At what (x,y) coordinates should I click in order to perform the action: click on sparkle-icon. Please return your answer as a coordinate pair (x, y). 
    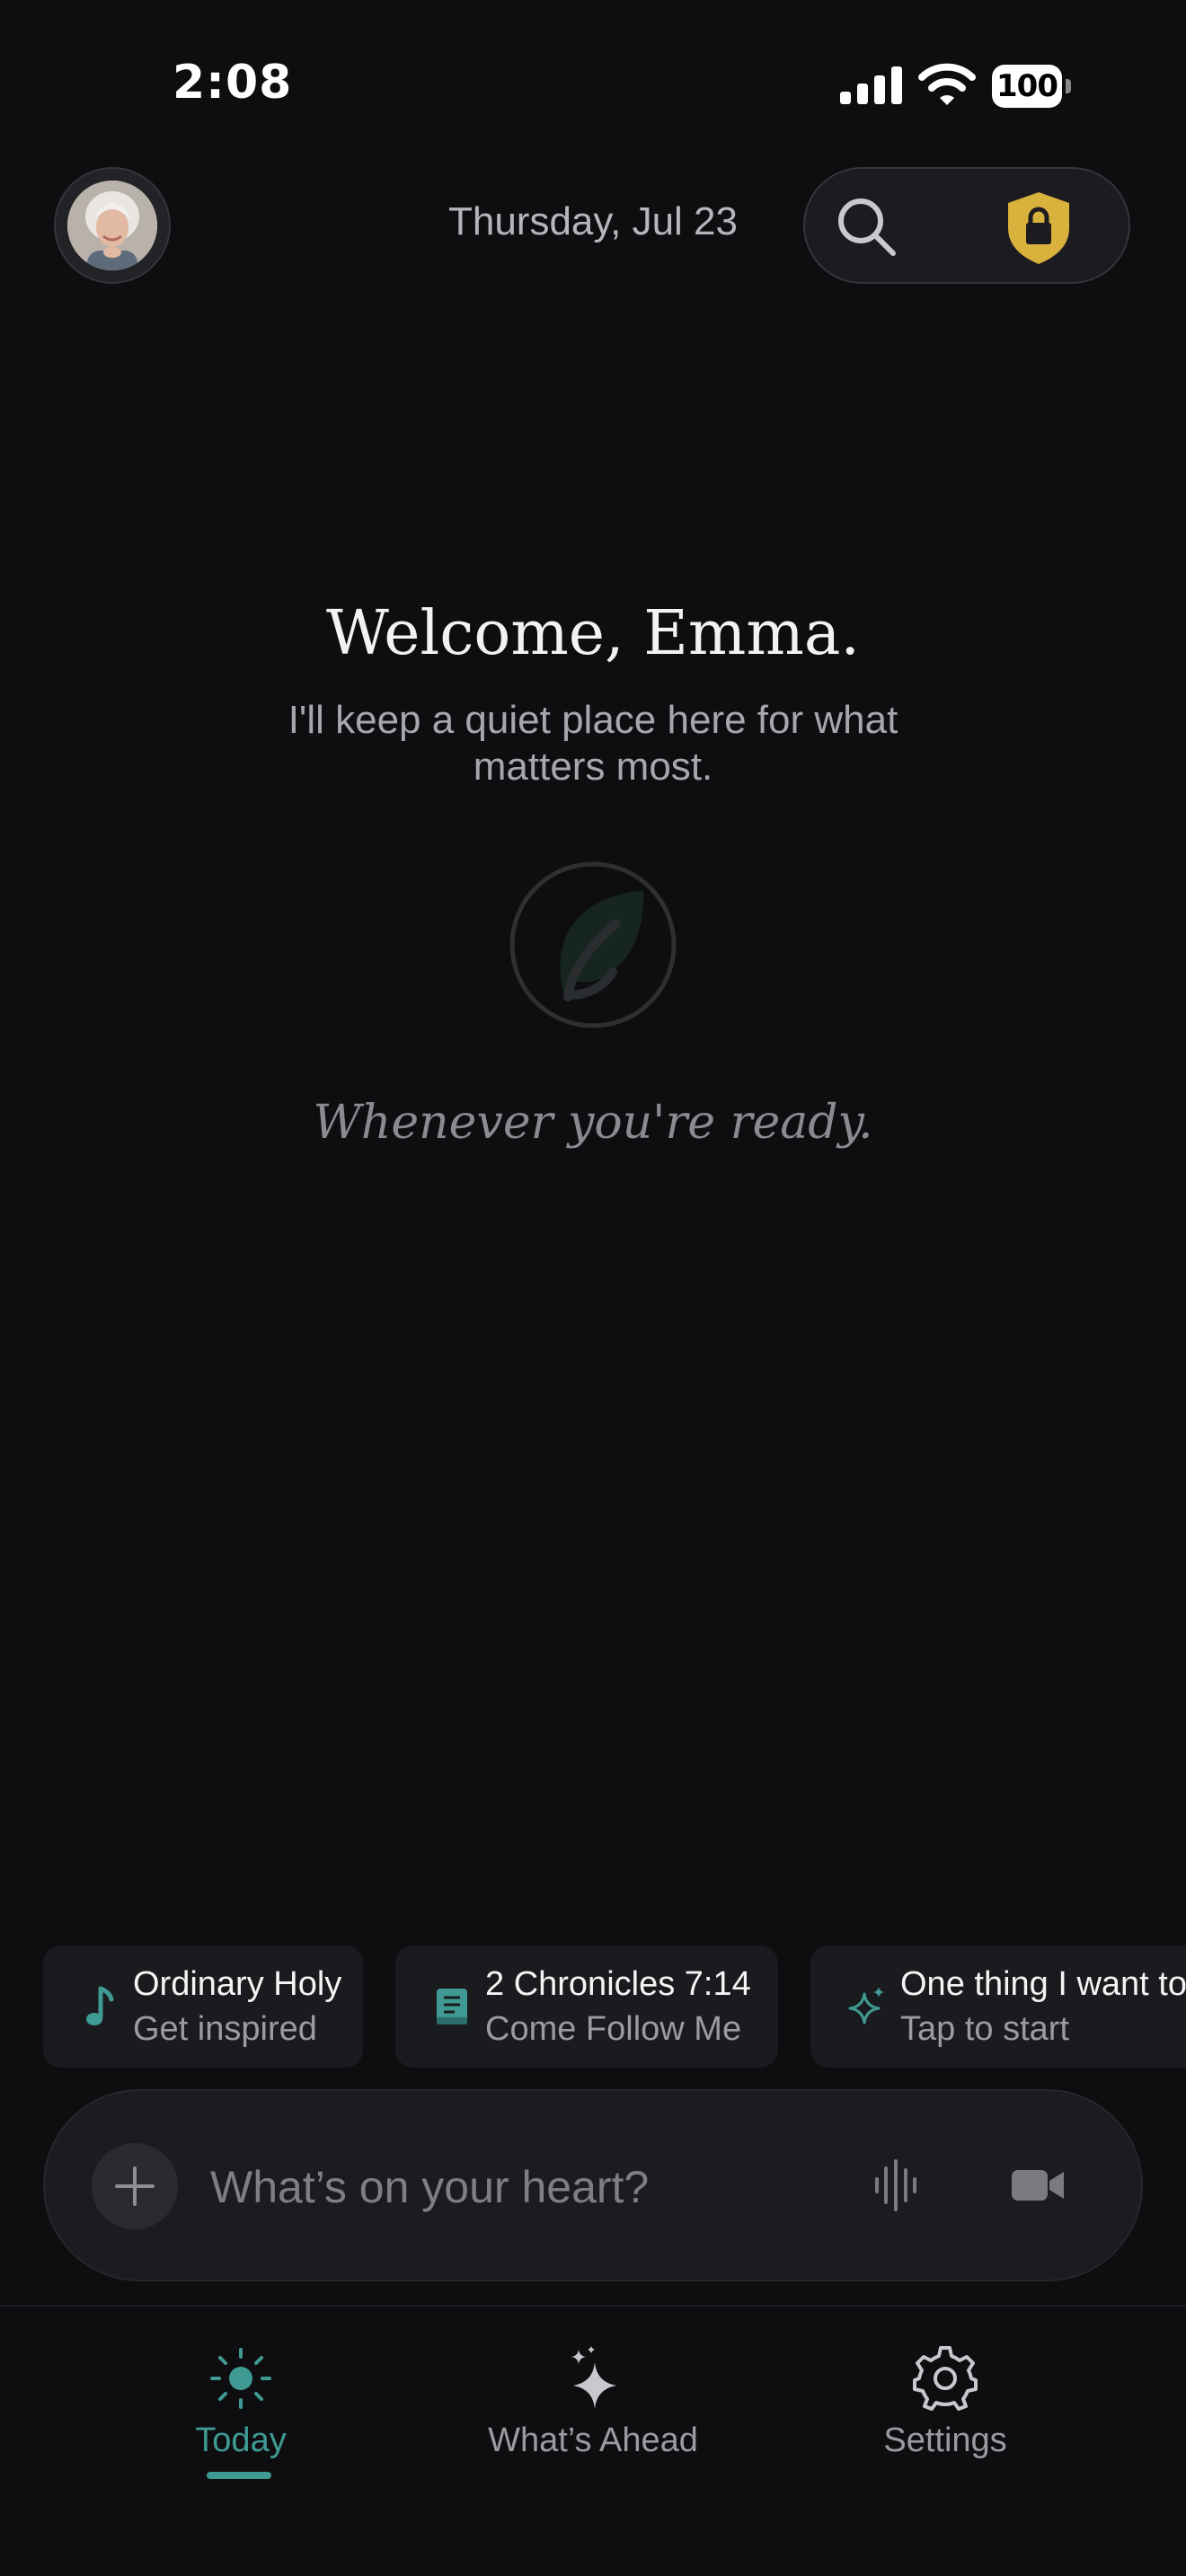
    Looking at the image, I should click on (866, 2006).